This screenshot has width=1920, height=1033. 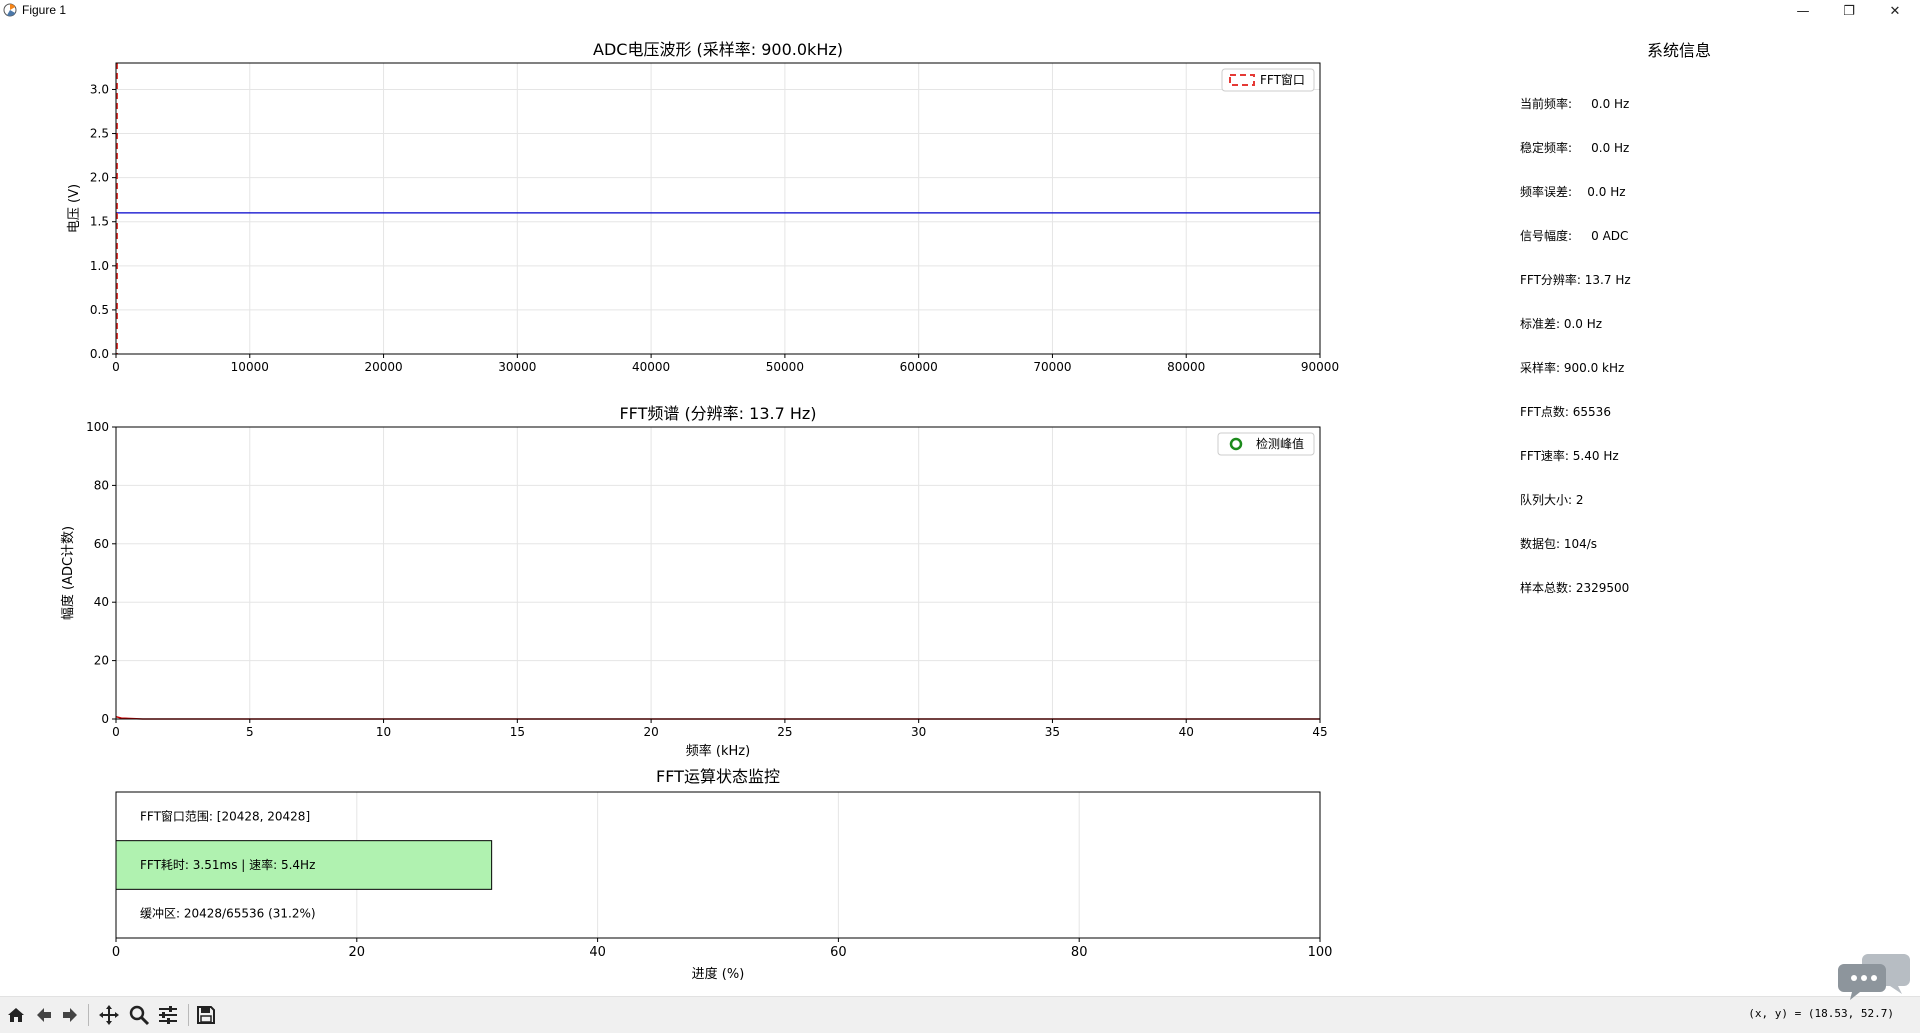 What do you see at coordinates (225, 816) in the screenshot?
I see `status-row-label: FFT窗口范围: [20428, 20428]` at bounding box center [225, 816].